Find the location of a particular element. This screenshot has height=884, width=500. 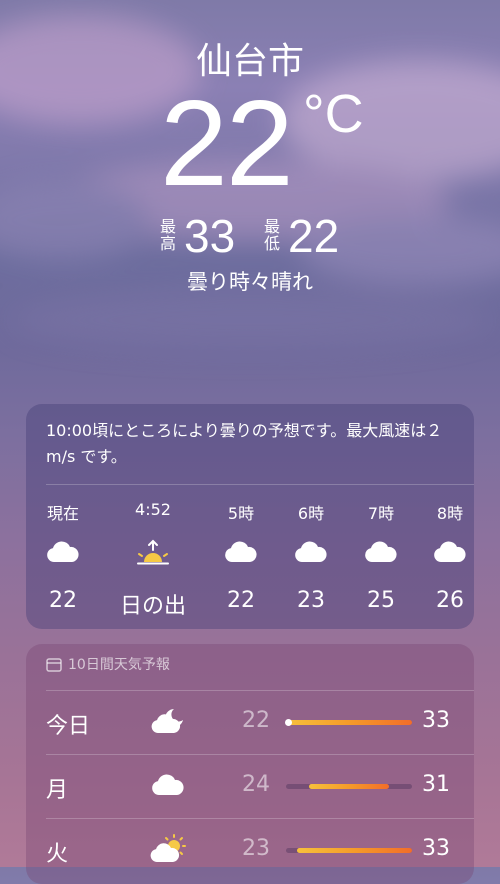

sunrise-icon is located at coordinates (153, 552).